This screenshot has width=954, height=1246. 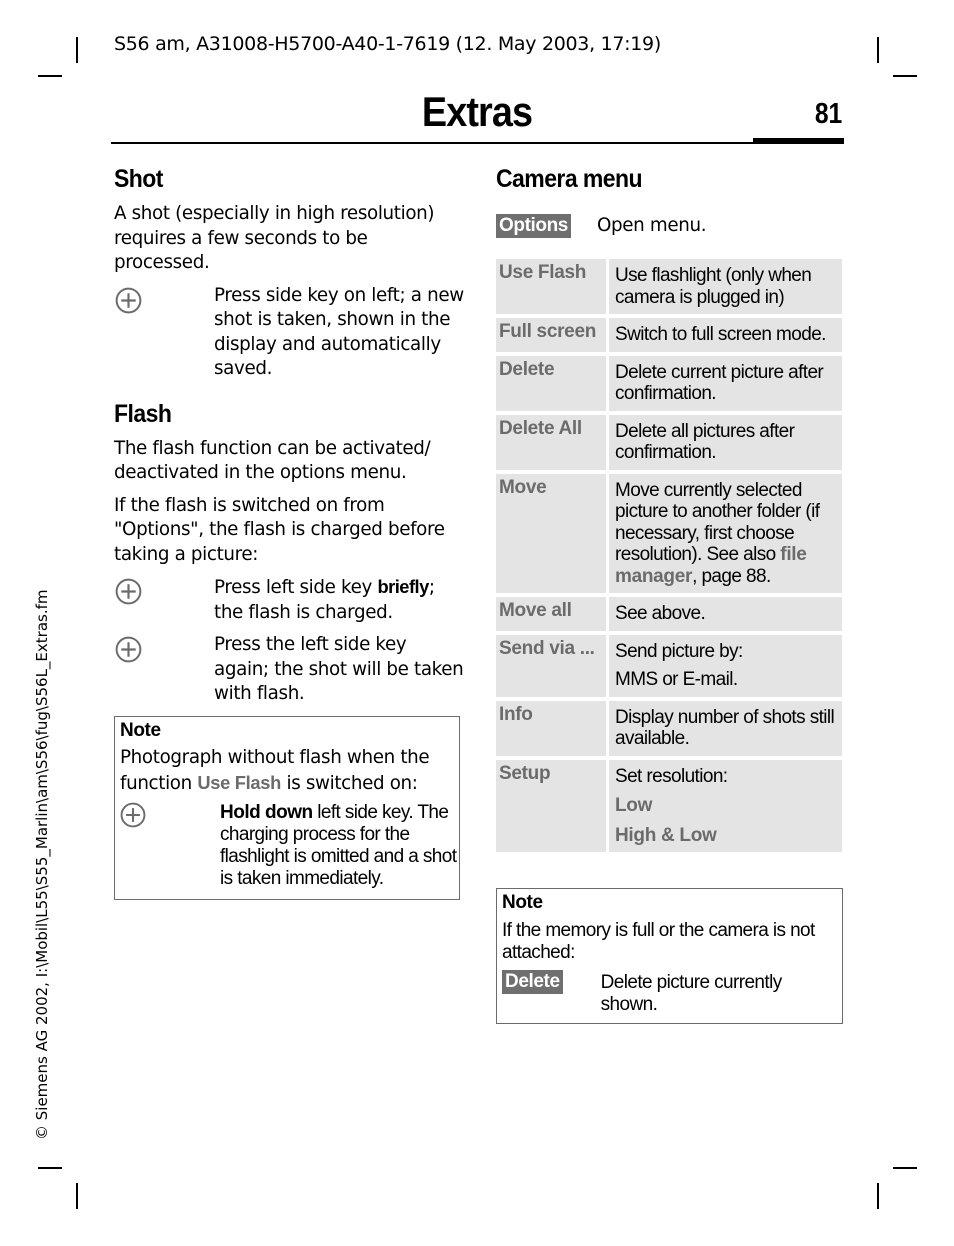 I want to click on menu-item-desc: Set resolution: Low High & Low, so click(x=725, y=807).